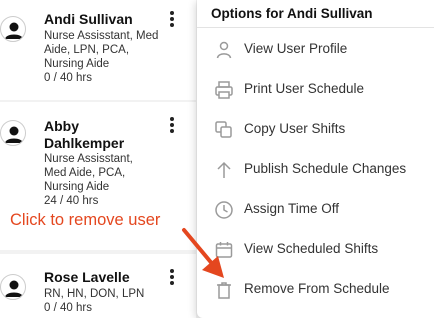 The image size is (434, 318). Describe the element at coordinates (224, 90) in the screenshot. I see `printer-icon` at that location.